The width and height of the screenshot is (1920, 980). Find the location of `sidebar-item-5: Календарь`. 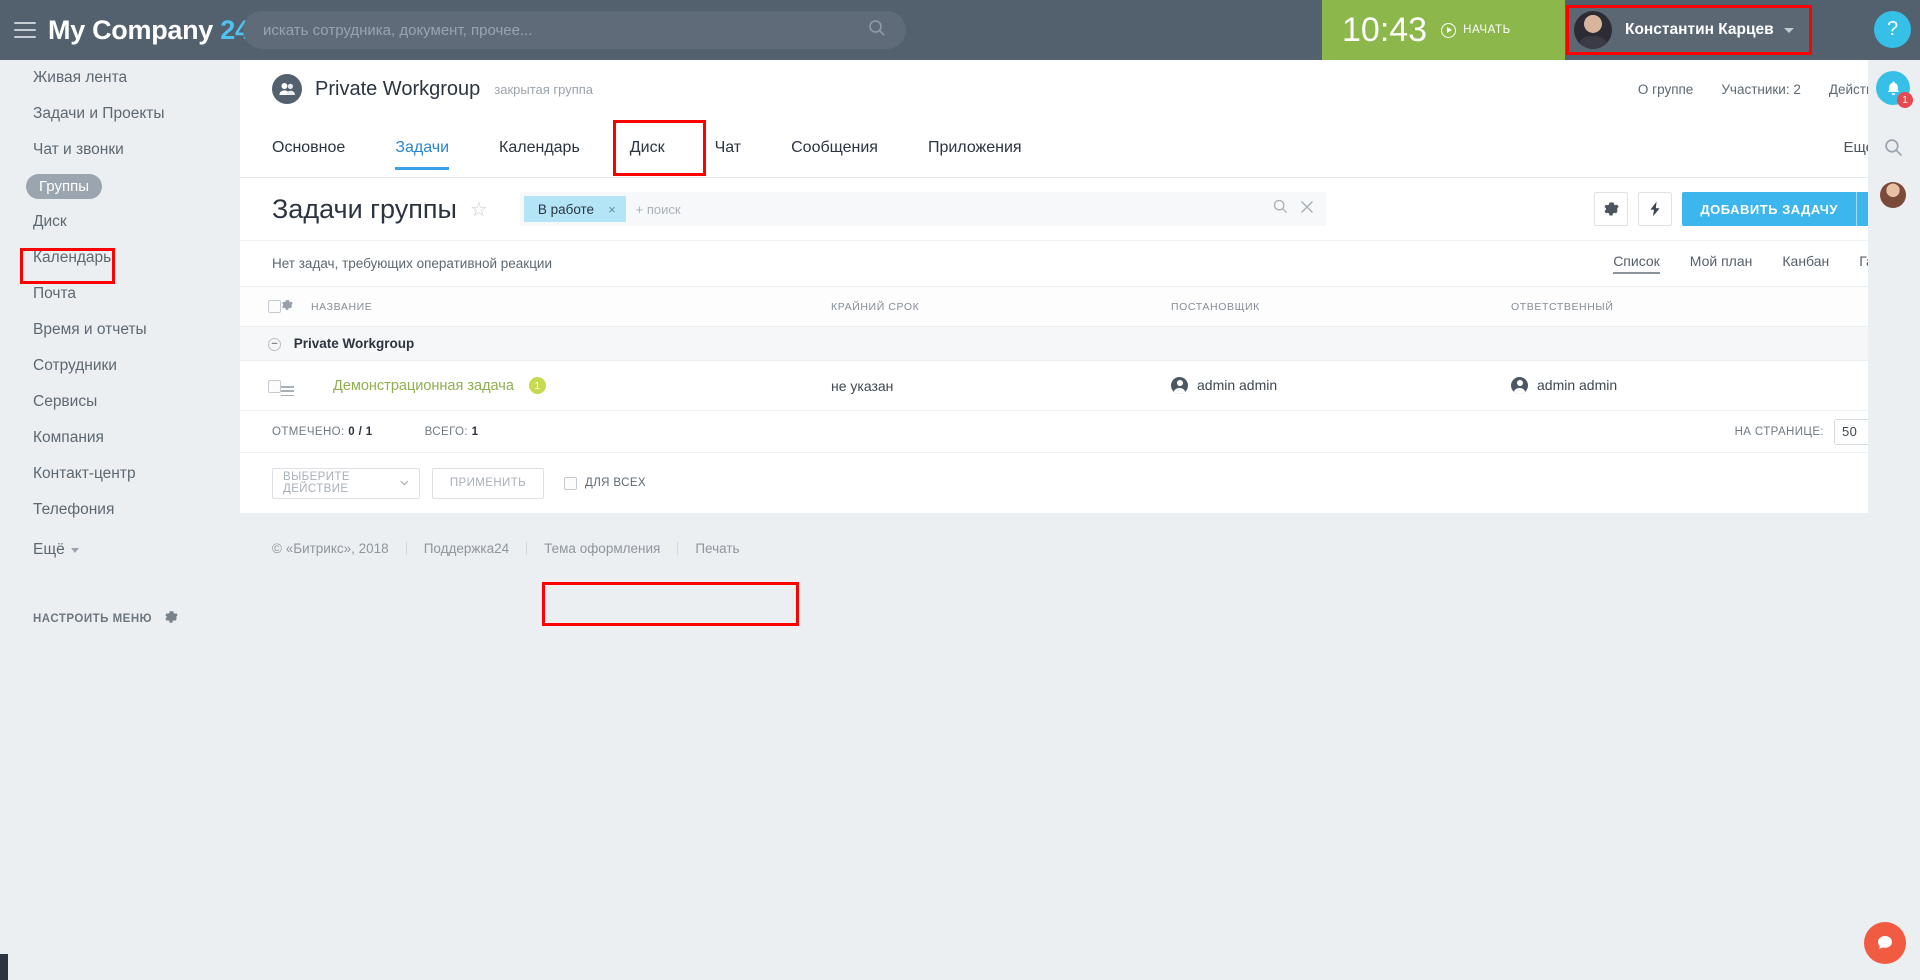

sidebar-item-5: Календарь is located at coordinates (120, 258).